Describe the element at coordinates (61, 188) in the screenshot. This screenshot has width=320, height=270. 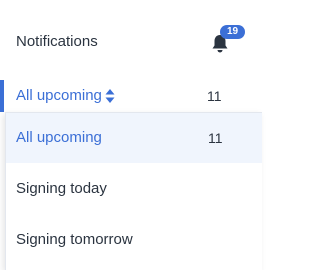
I see `option-label: Signing today` at that location.